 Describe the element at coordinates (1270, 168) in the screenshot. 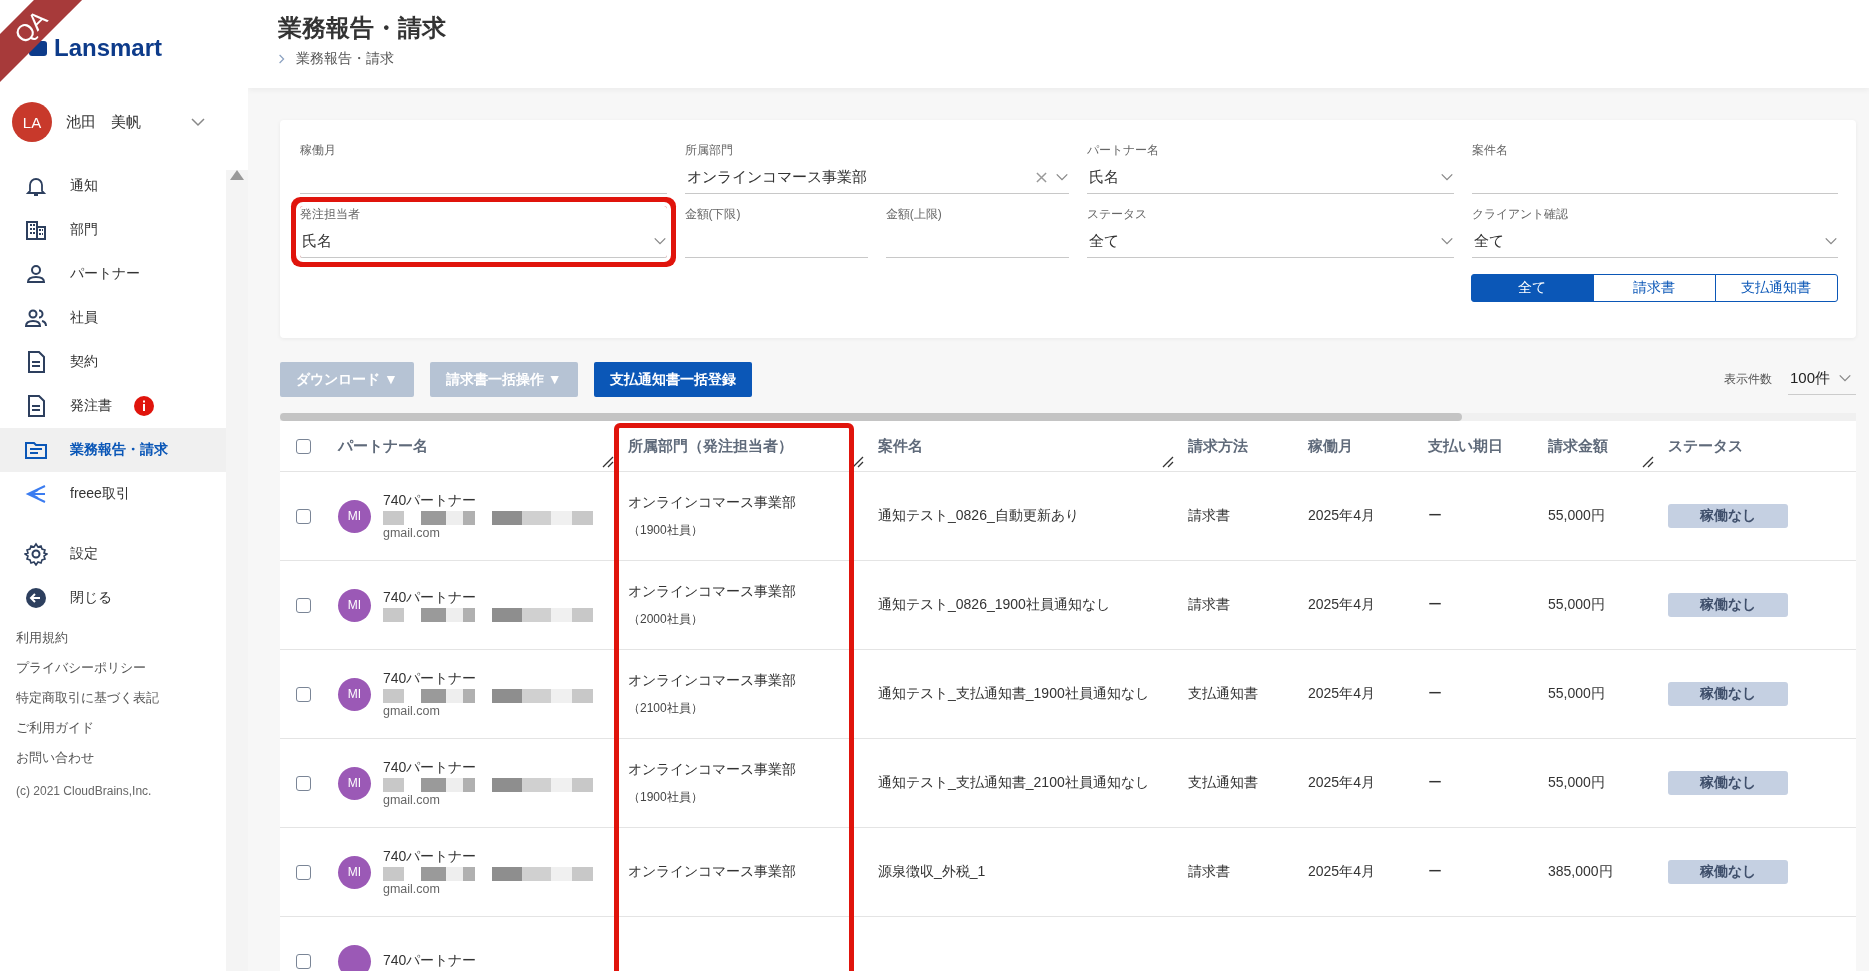

I see `select-field: パートナー名 氏名` at that location.